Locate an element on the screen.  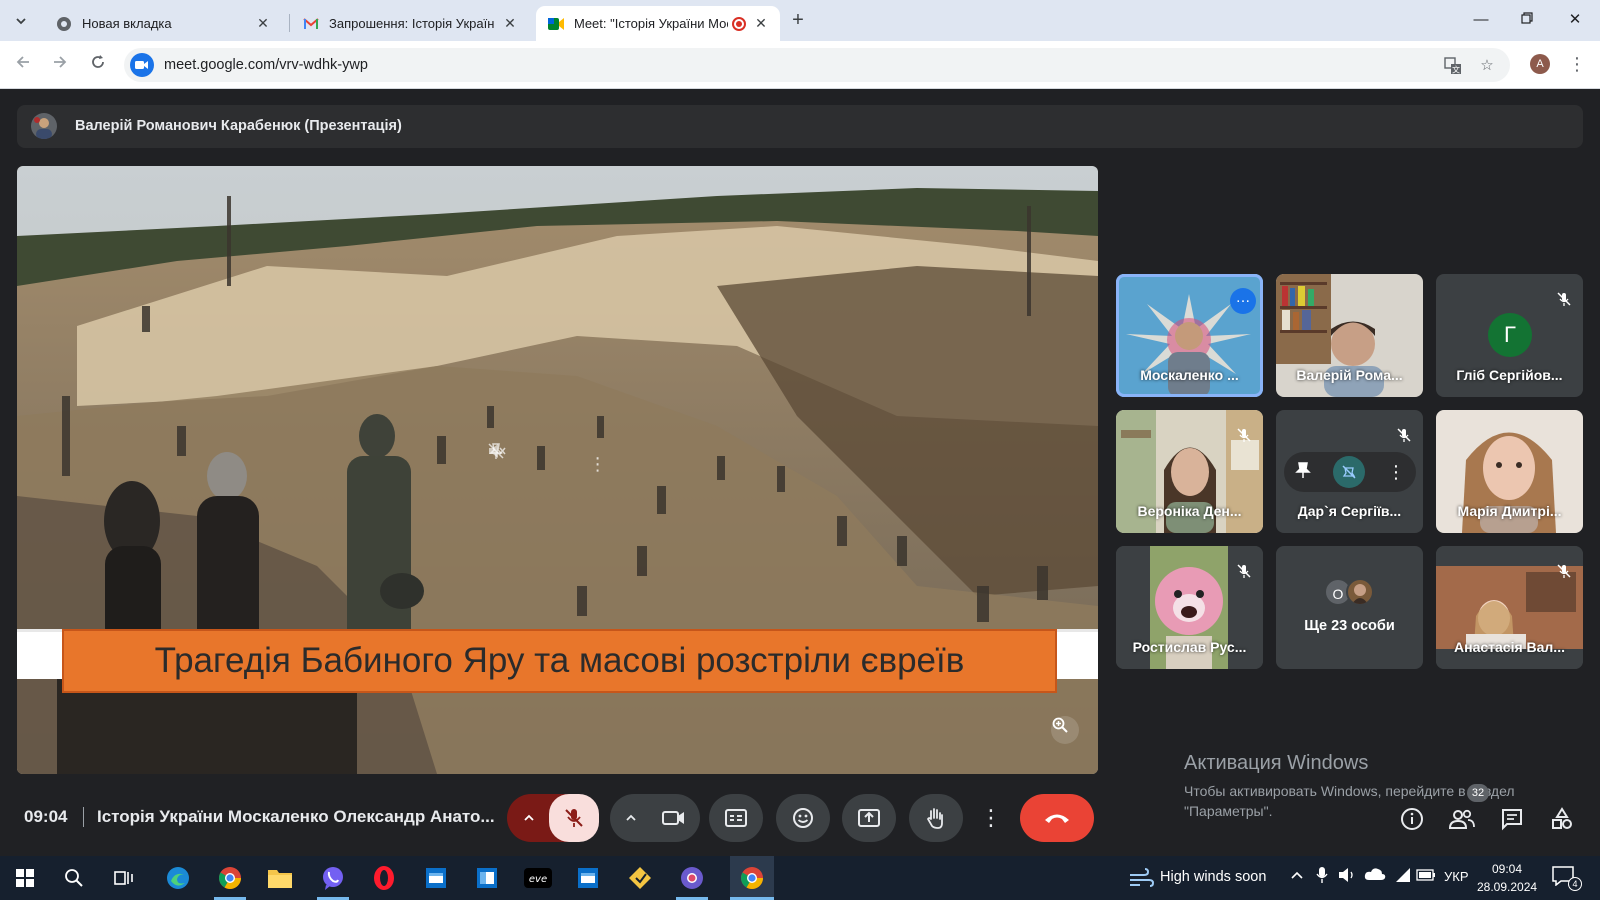
close-window-button: ✕ is located at coordinates (1575, 20).